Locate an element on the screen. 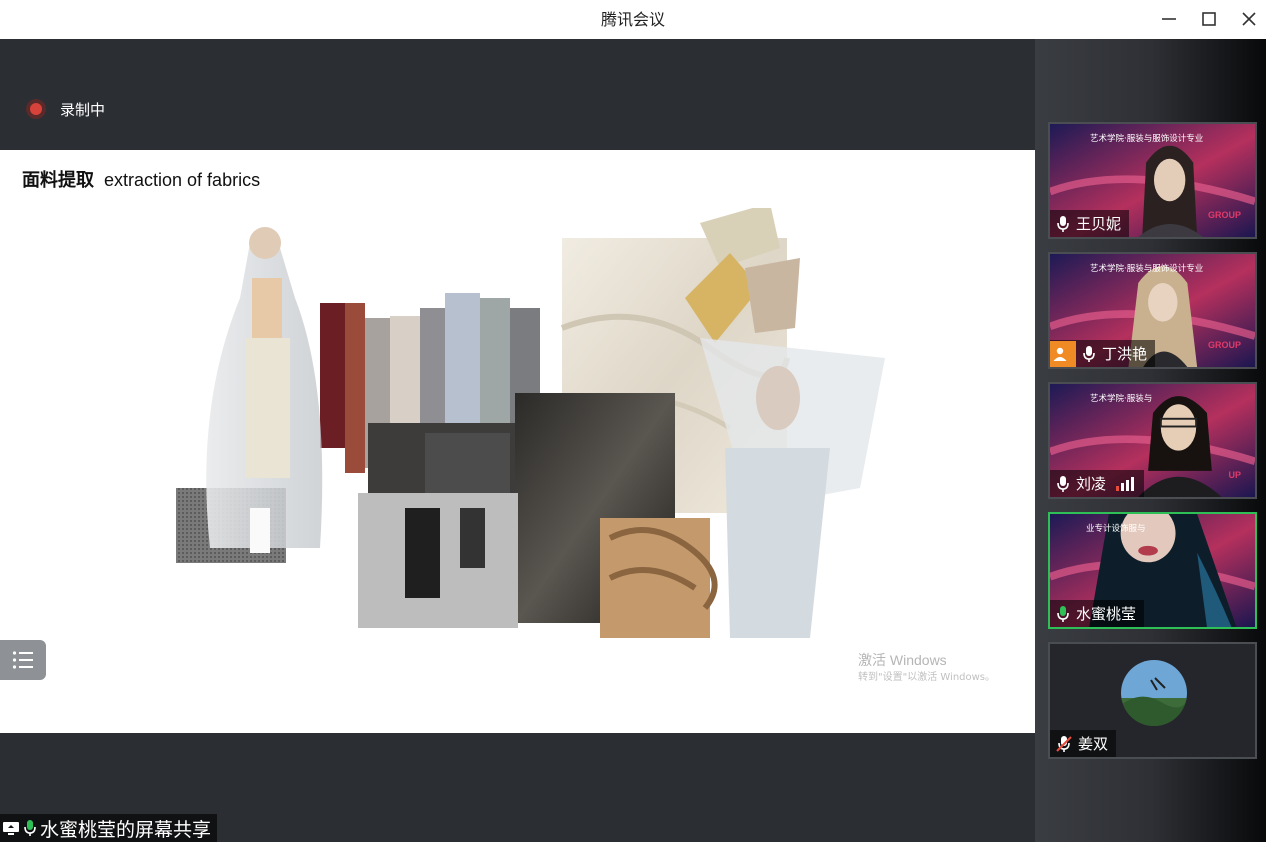 The width and height of the screenshot is (1266, 842). network-signal-icon is located at coordinates (1126, 483).